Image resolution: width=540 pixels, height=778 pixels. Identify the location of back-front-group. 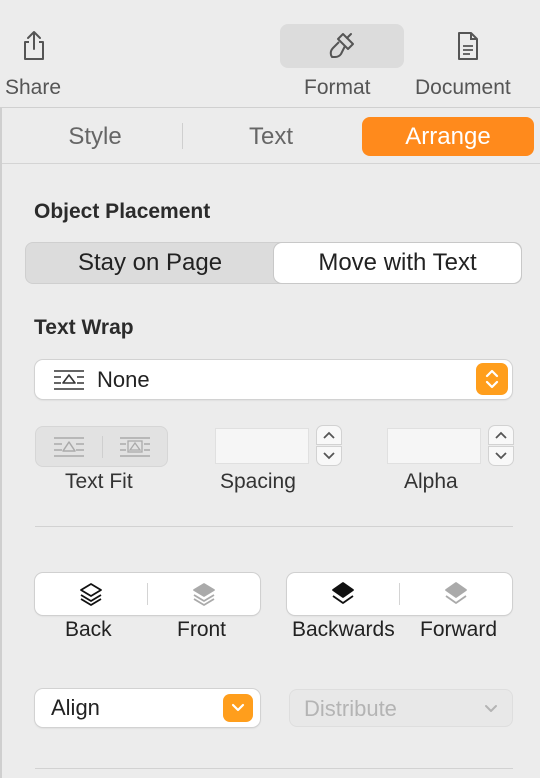
(147, 594).